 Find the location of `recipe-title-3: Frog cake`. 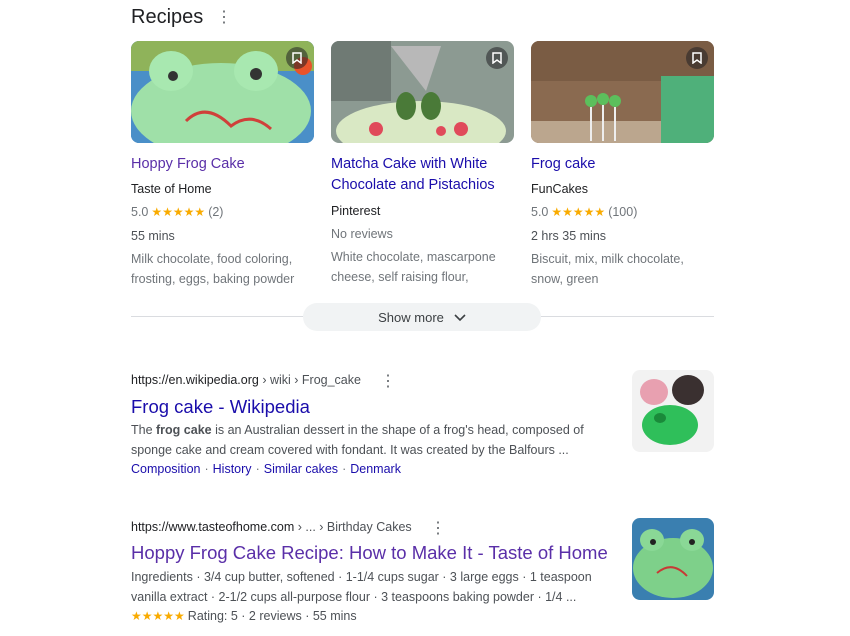

recipe-title-3: Frog cake is located at coordinates (563, 164).